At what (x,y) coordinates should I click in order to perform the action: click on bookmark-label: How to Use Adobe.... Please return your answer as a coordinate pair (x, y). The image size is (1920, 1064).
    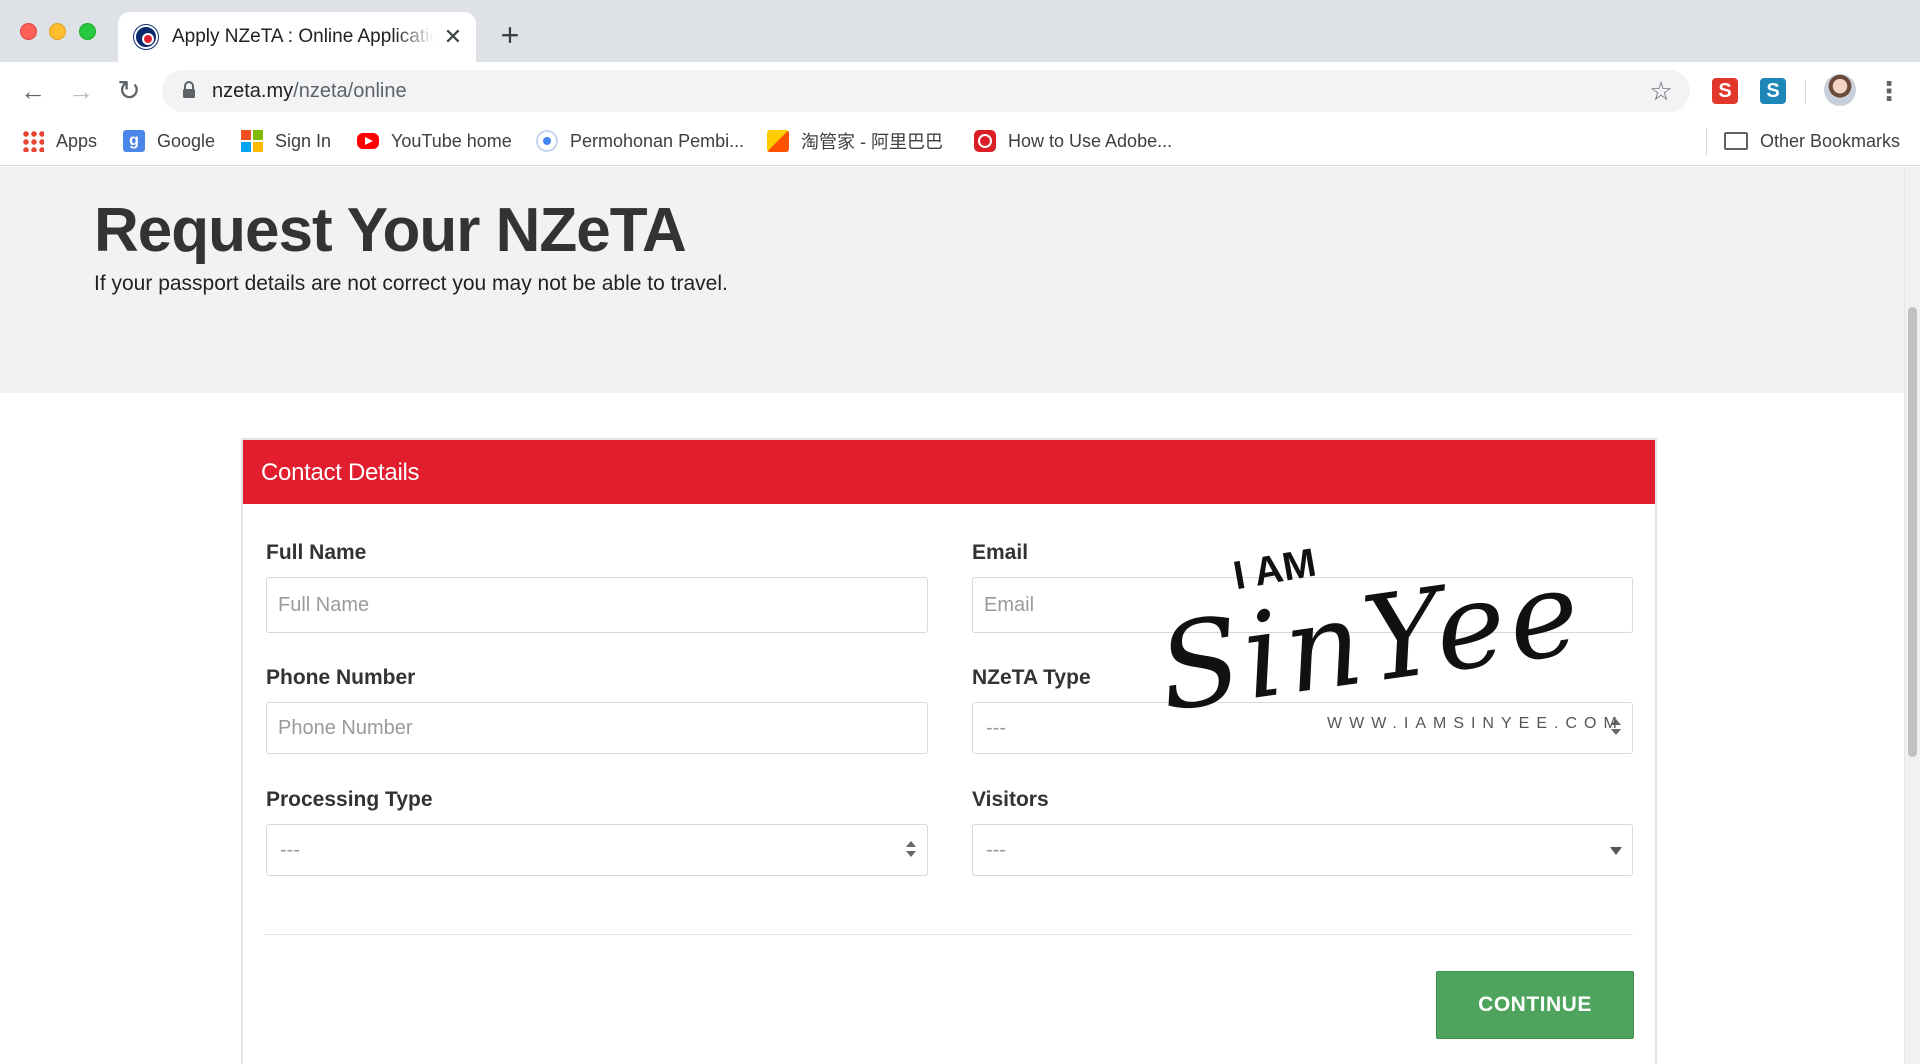
    Looking at the image, I should click on (1090, 140).